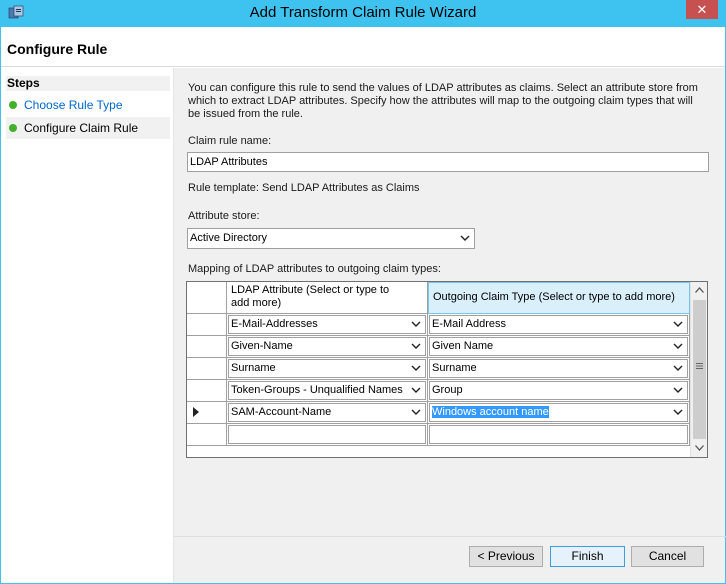 The height and width of the screenshot is (584, 726). I want to click on ldap-attribute-combo: SAM-Account-Name, so click(327, 412).